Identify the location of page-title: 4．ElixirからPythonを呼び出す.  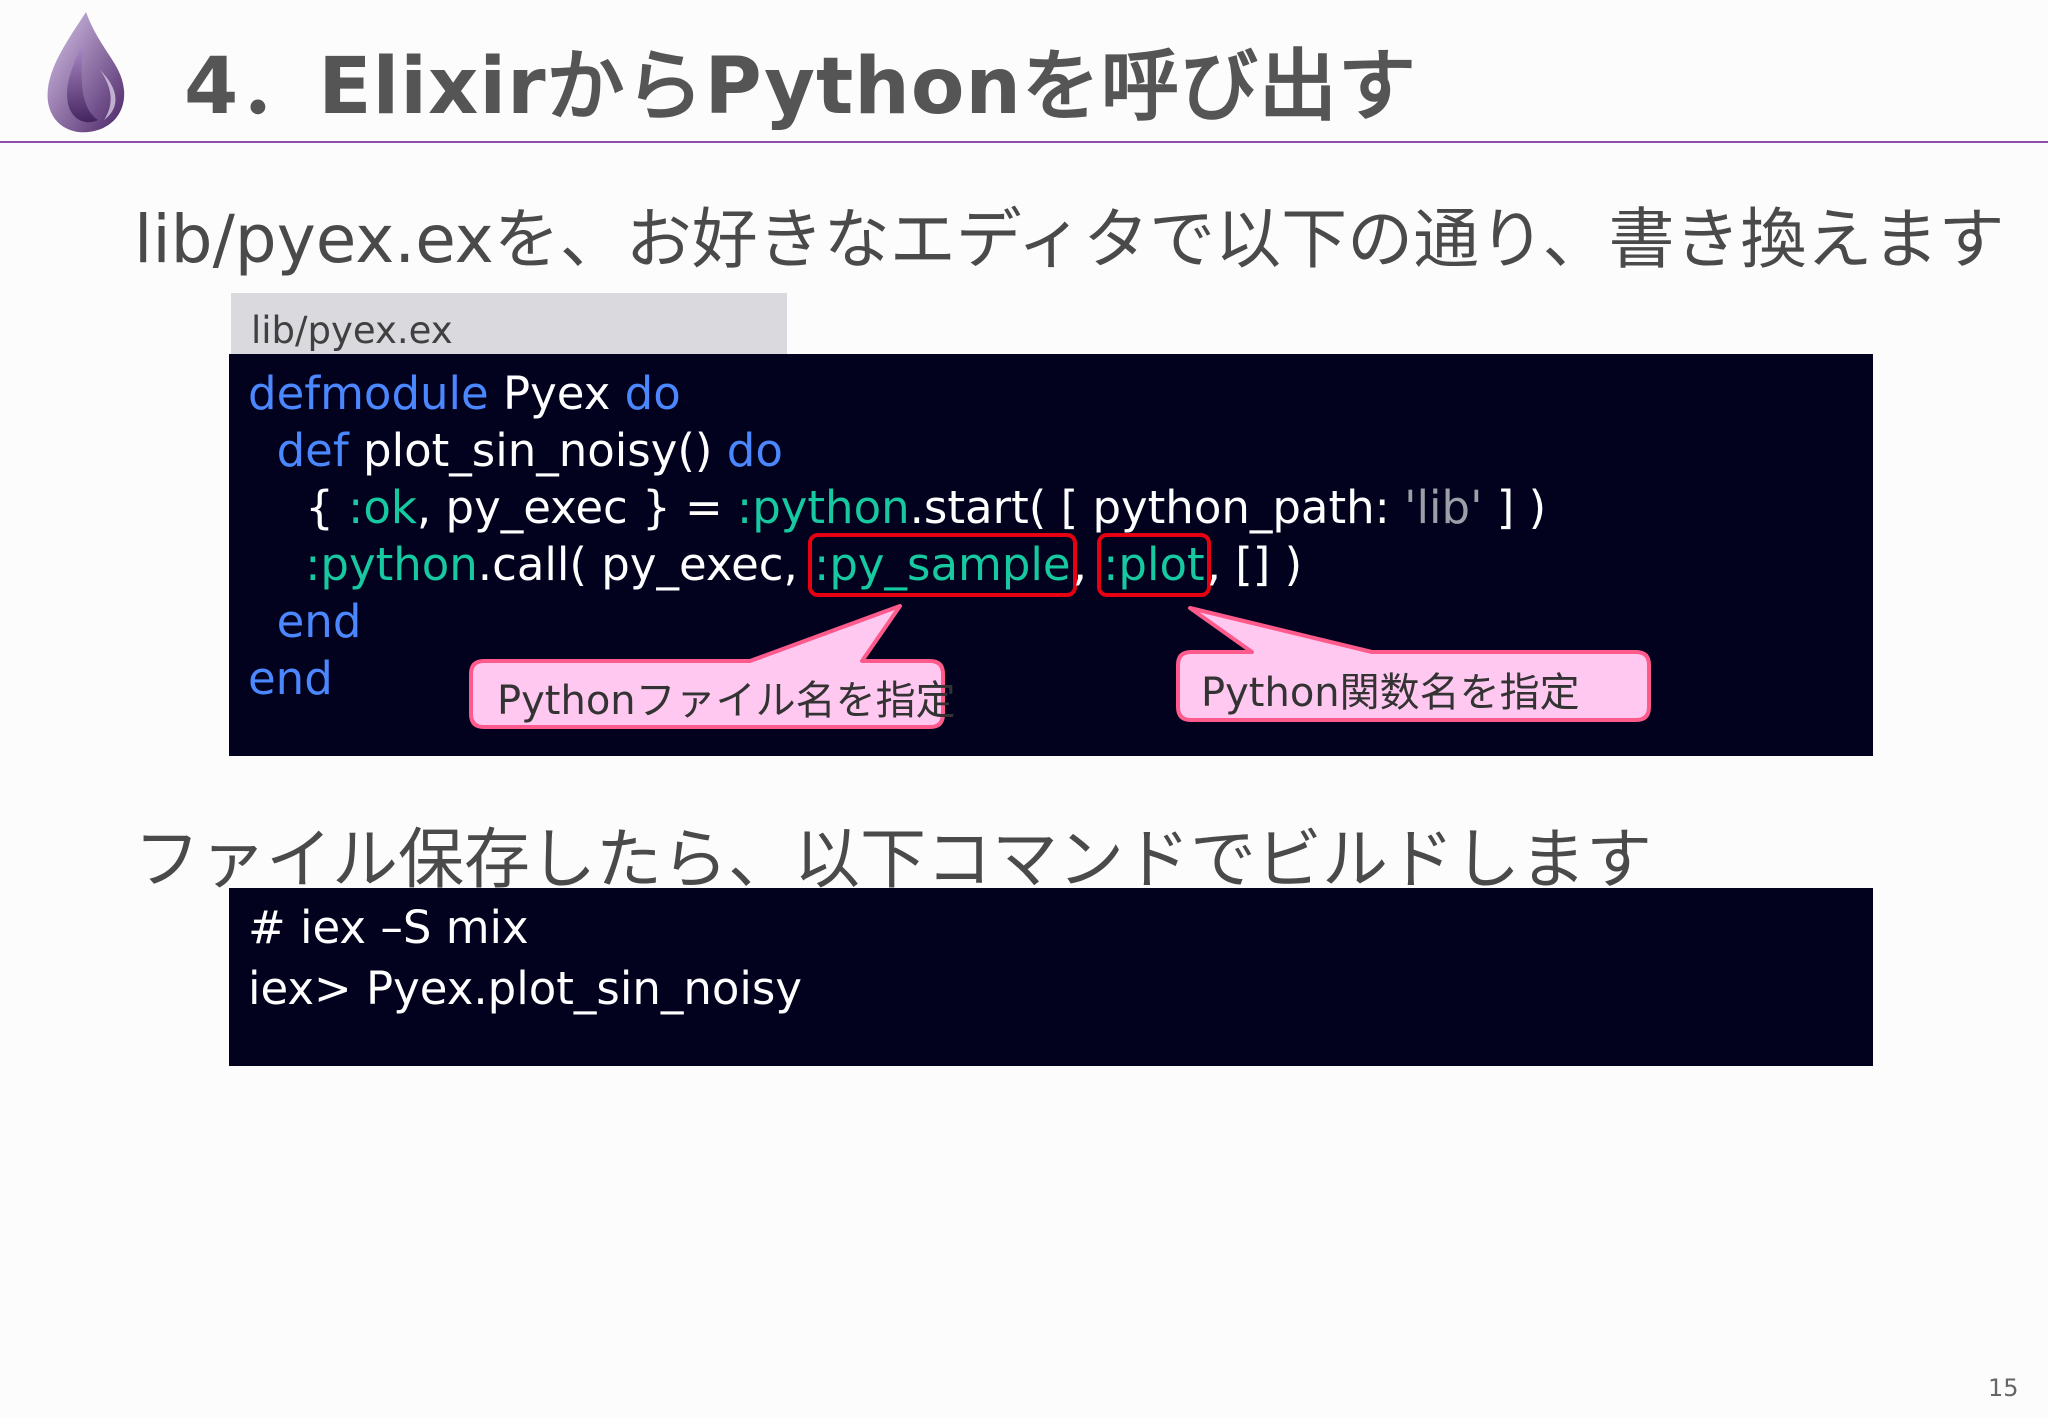
(800, 87).